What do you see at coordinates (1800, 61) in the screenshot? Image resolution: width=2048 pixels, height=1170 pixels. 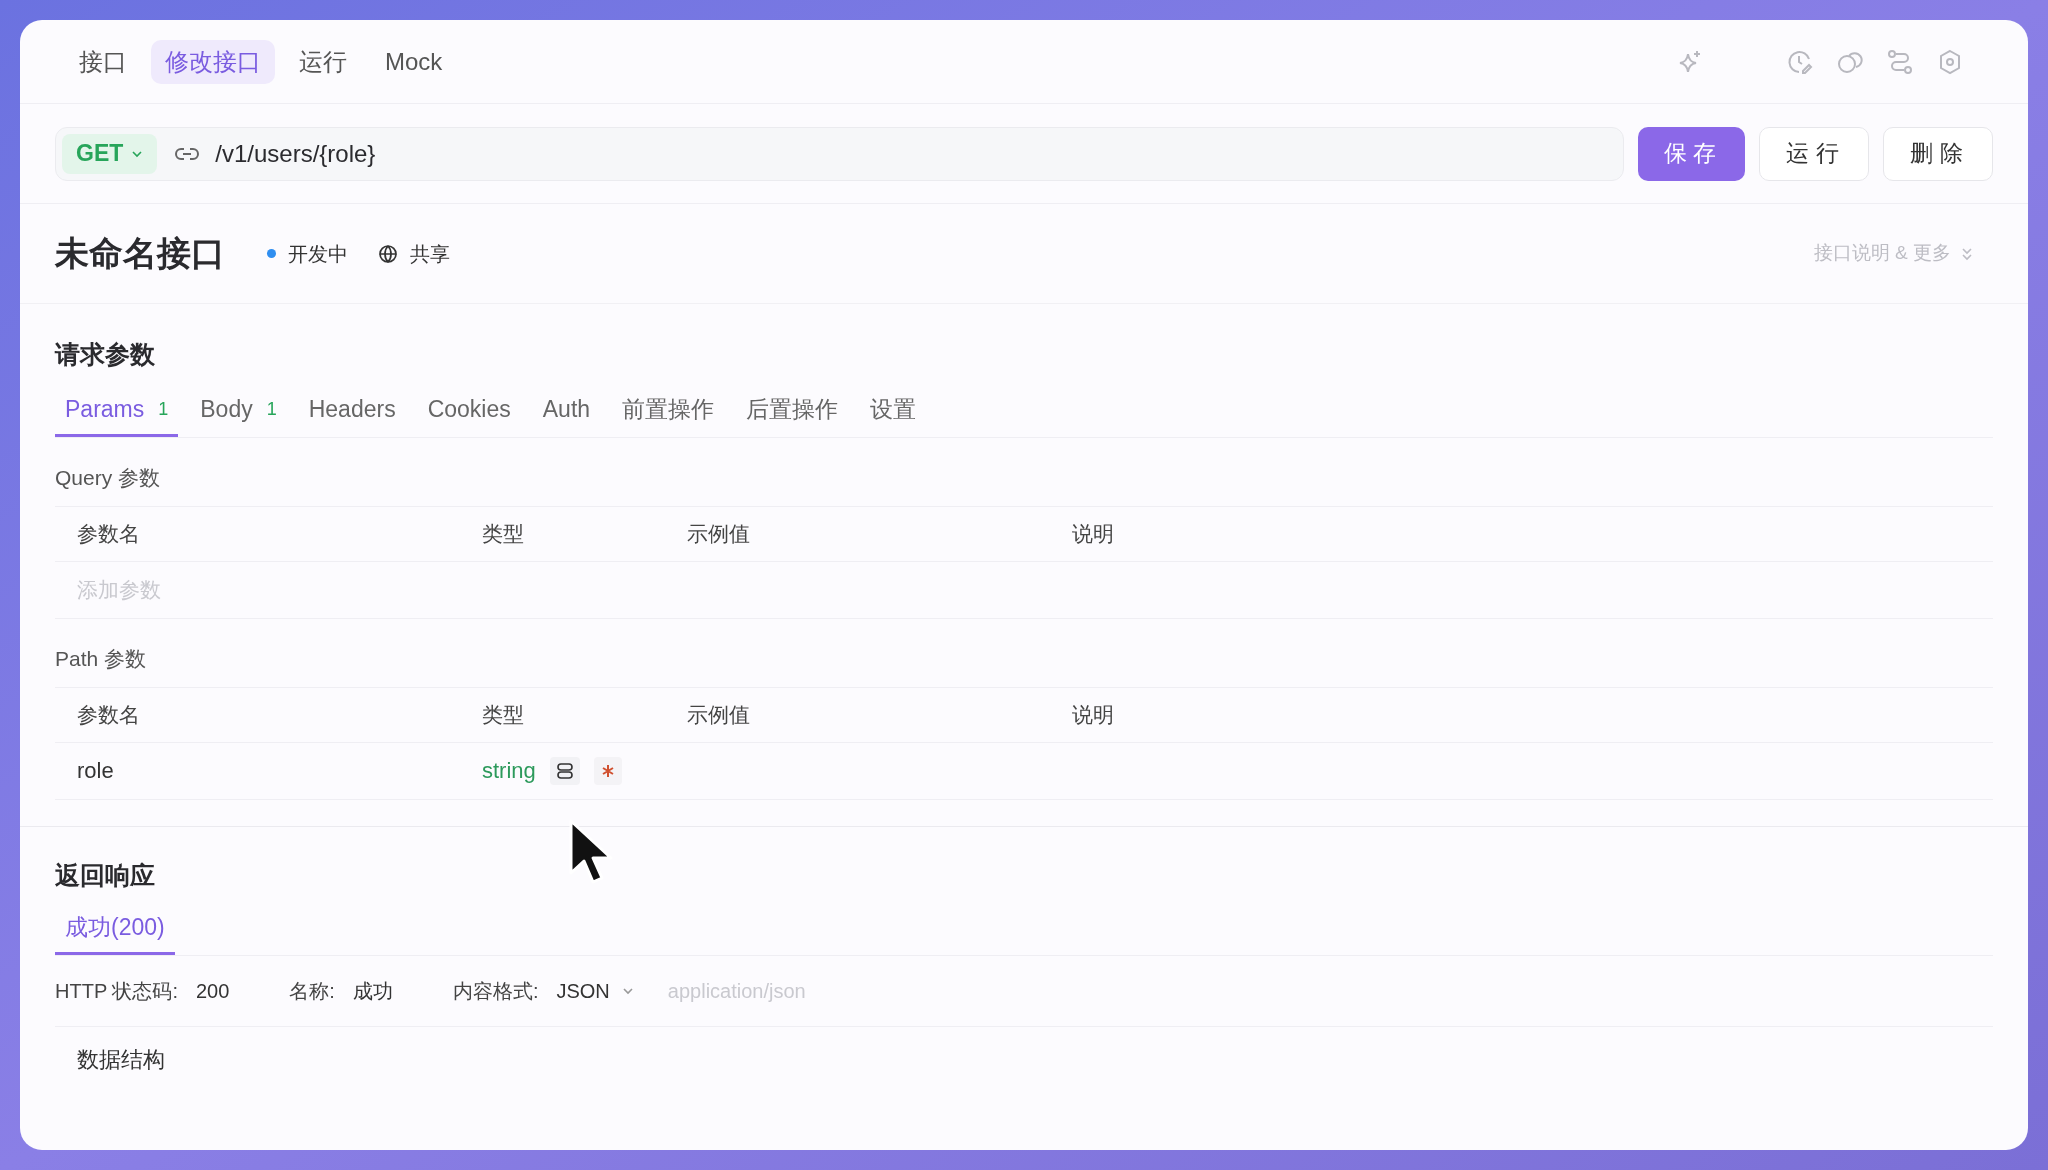 I see `clock-edit-icon` at bounding box center [1800, 61].